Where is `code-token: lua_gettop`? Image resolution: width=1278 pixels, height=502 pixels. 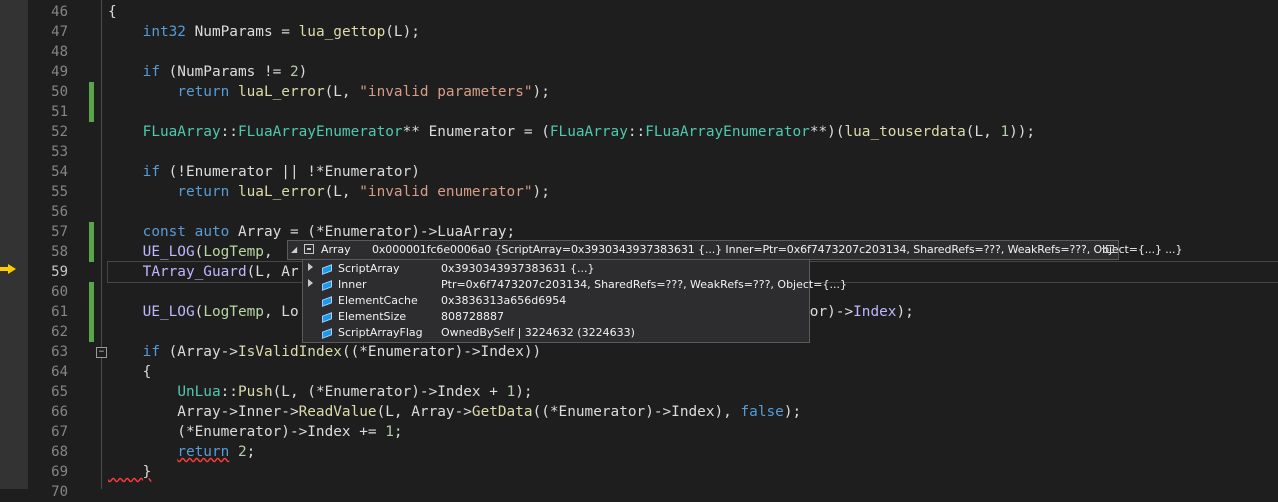
code-token: lua_gettop is located at coordinates (342, 32).